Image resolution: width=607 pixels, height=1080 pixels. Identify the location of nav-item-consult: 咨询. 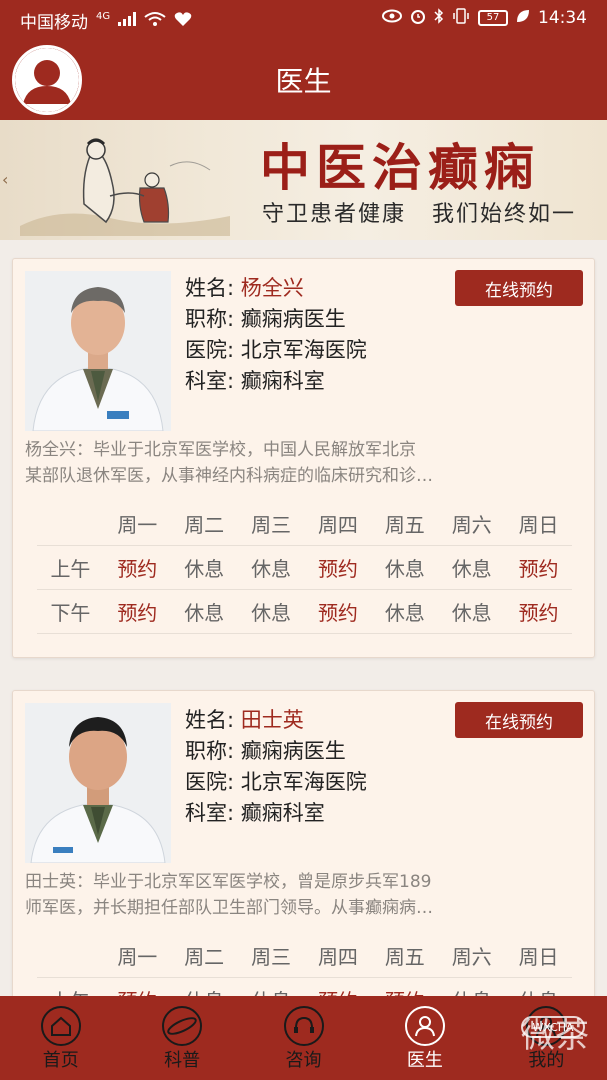
(303, 1038).